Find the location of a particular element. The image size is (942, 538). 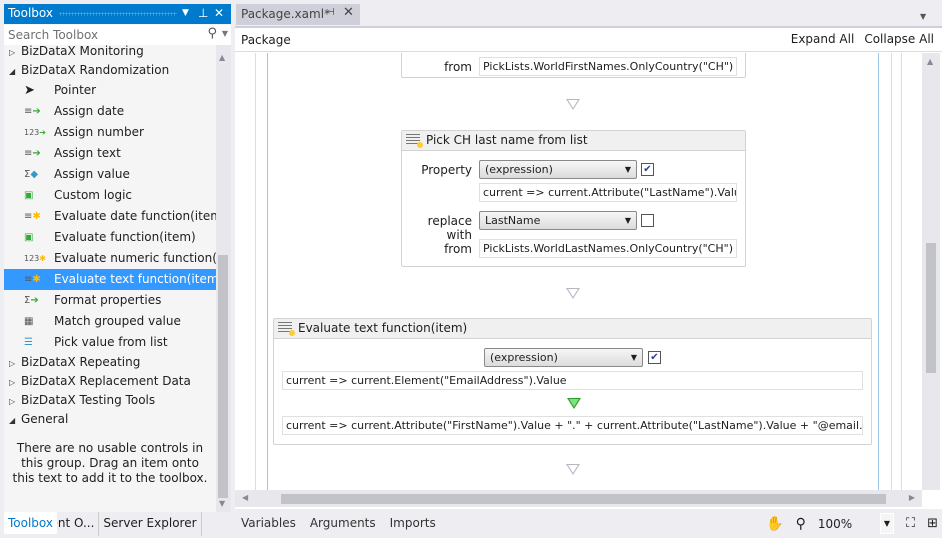

toolbox-item-format-properties: Σ➔ Format properties is located at coordinates (110, 300).